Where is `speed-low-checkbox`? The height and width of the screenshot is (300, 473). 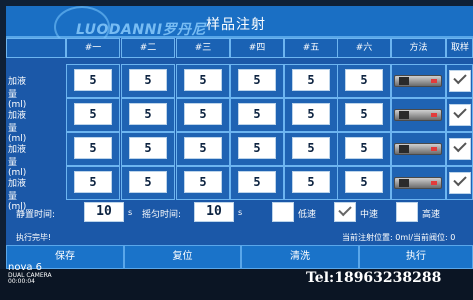 speed-low-checkbox is located at coordinates (283, 212).